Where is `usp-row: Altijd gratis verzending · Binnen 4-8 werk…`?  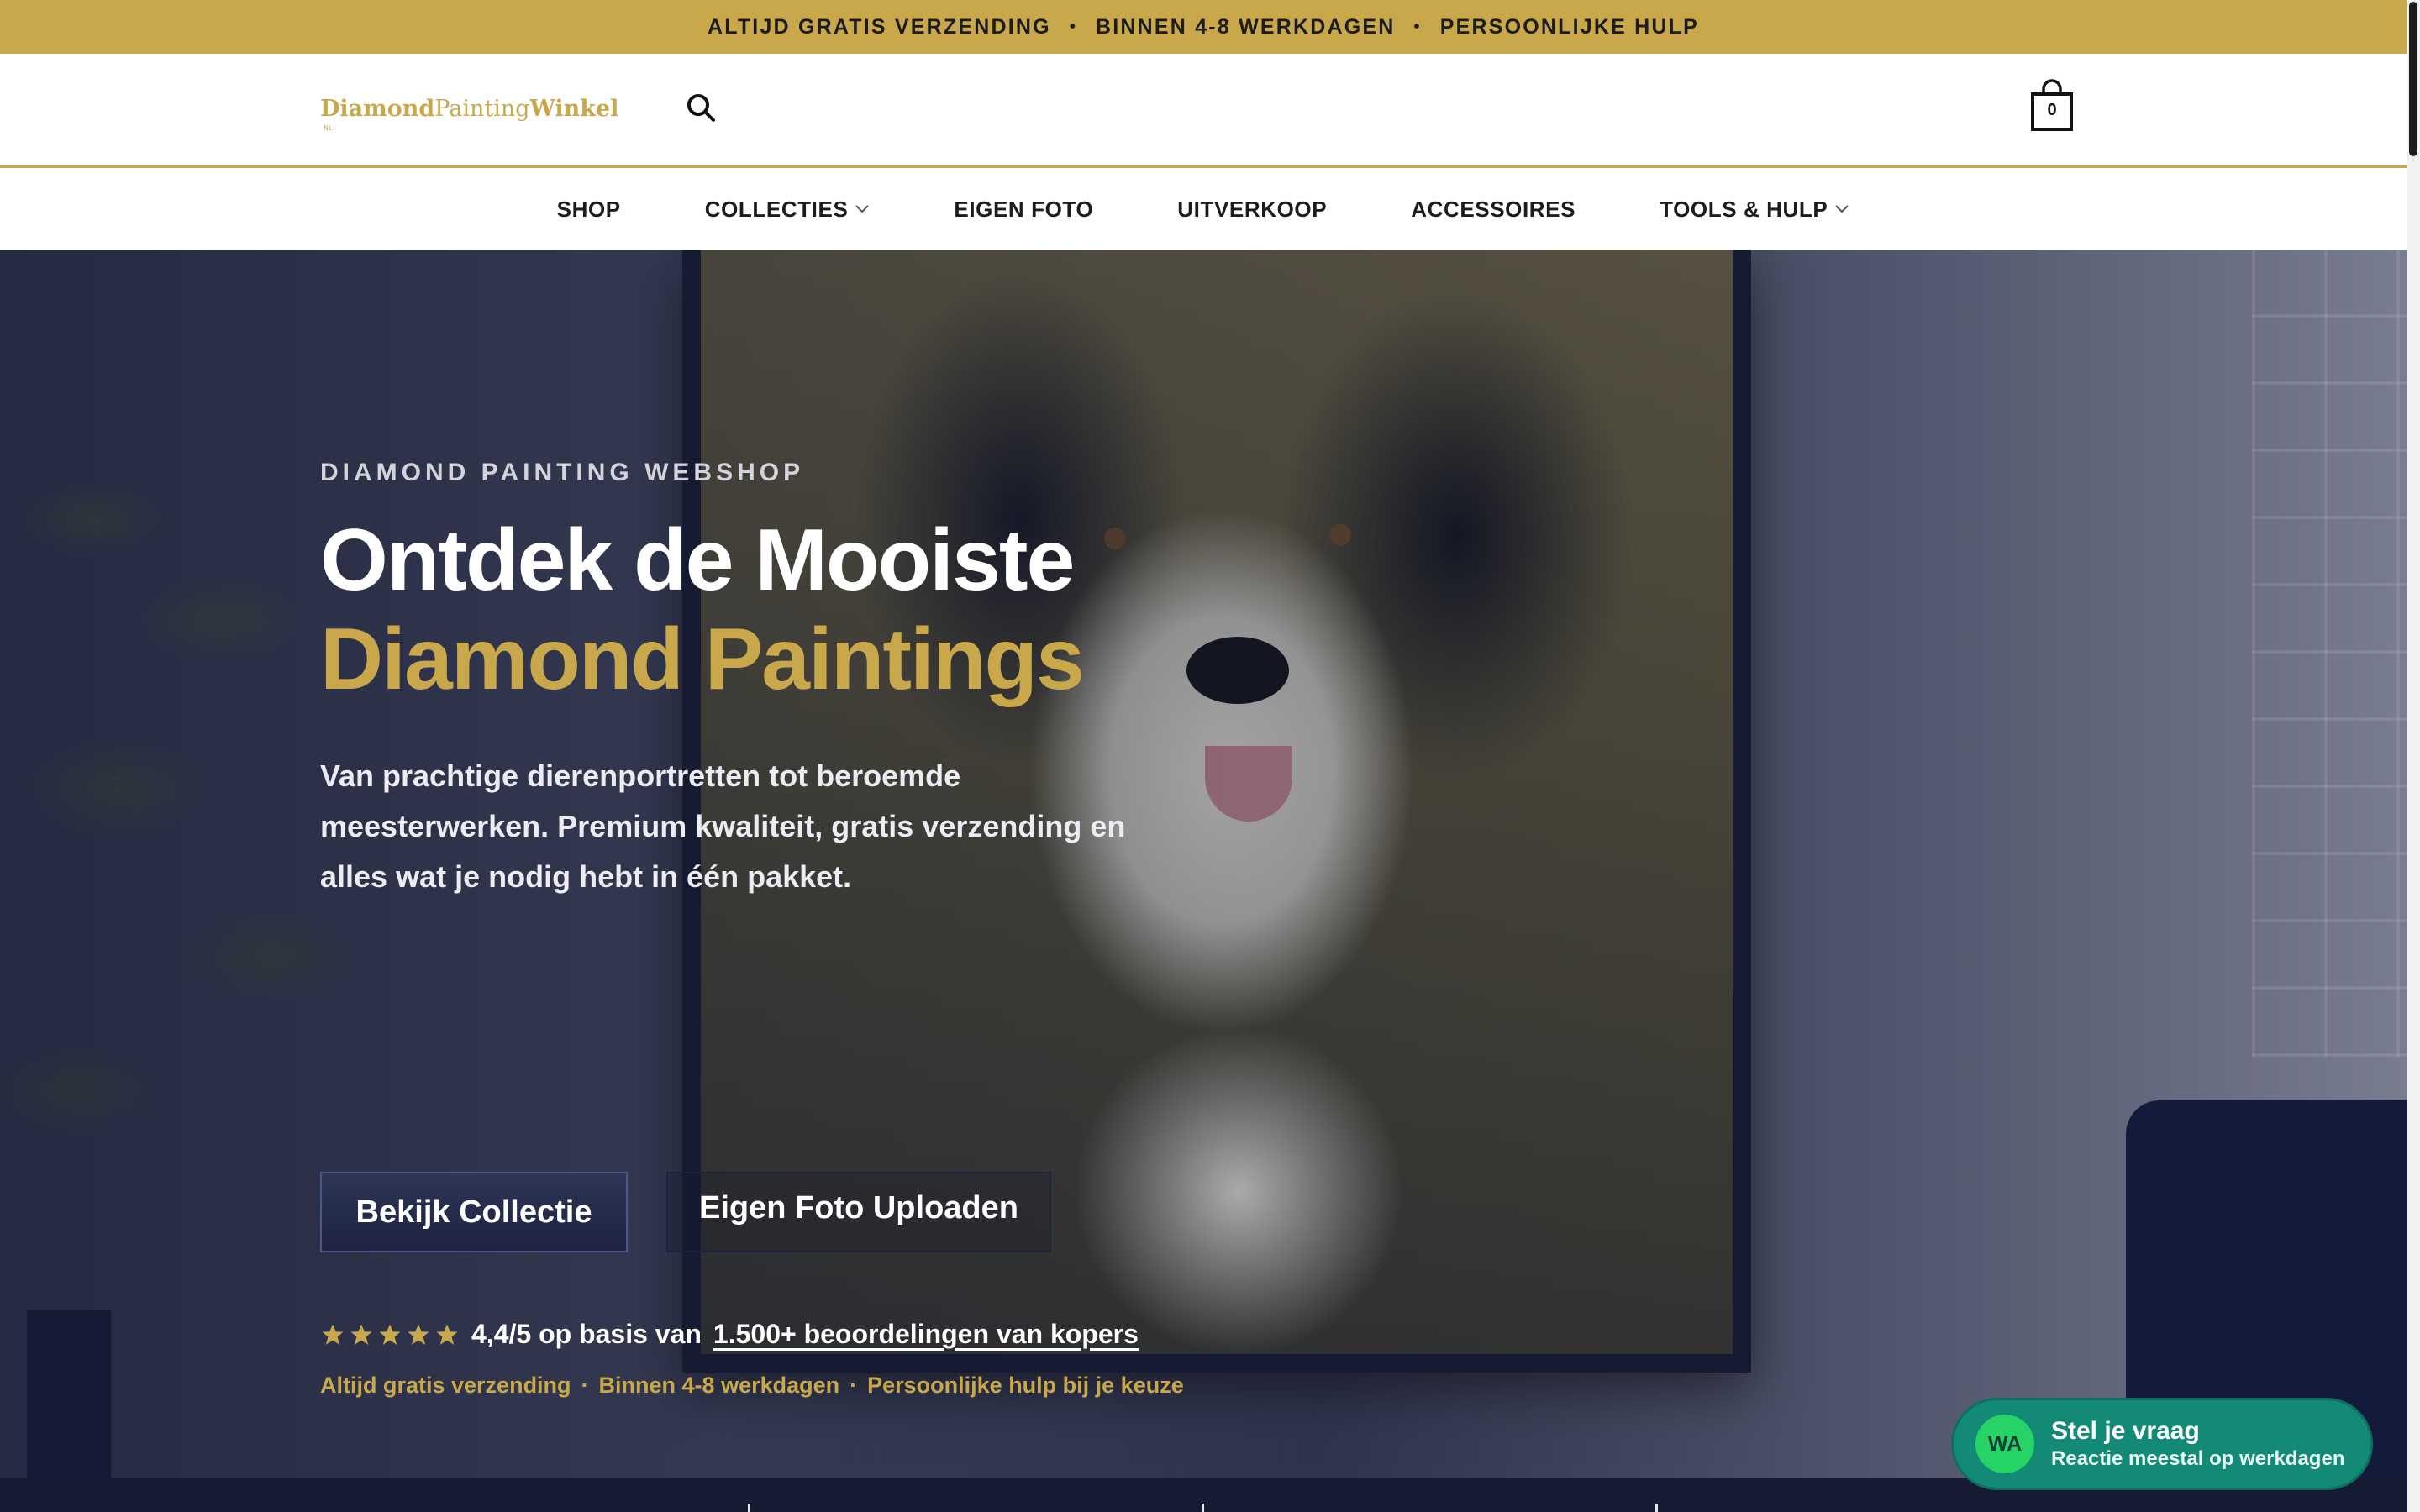
usp-row: Altijd gratis verzending · Binnen 4-8 werk… is located at coordinates (752, 1386).